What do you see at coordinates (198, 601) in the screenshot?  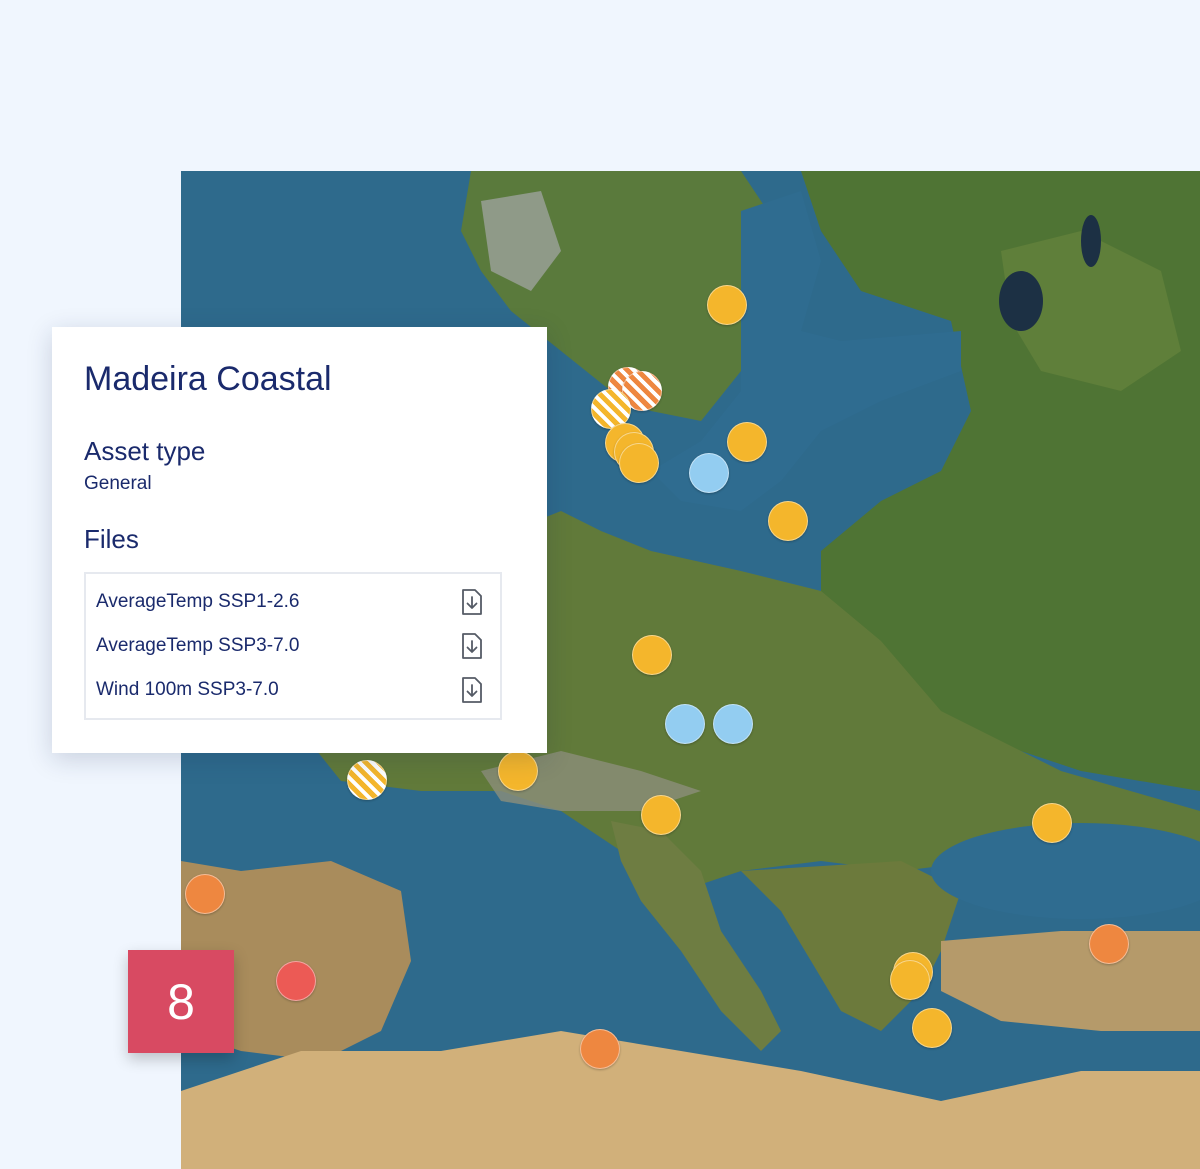 I see `file-name: AverageTemp SSP1-2.6` at bounding box center [198, 601].